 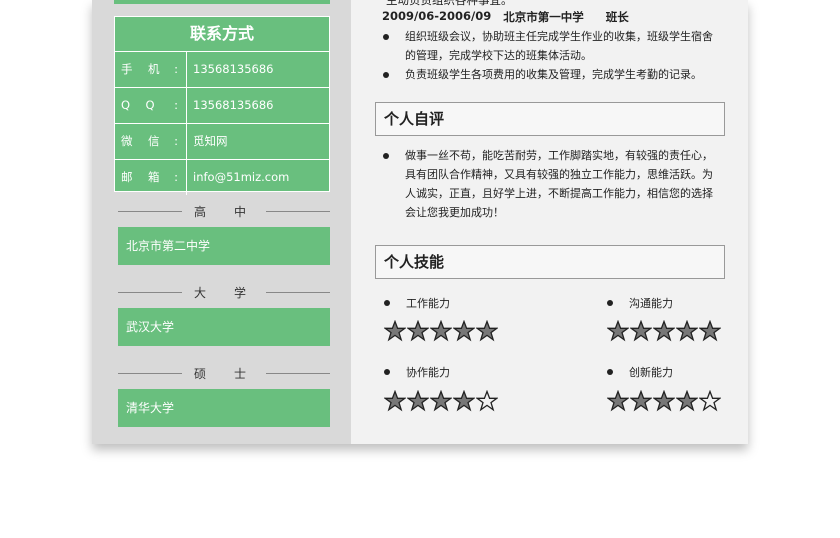 I want to click on contact-value: 觅知网, so click(x=210, y=141).